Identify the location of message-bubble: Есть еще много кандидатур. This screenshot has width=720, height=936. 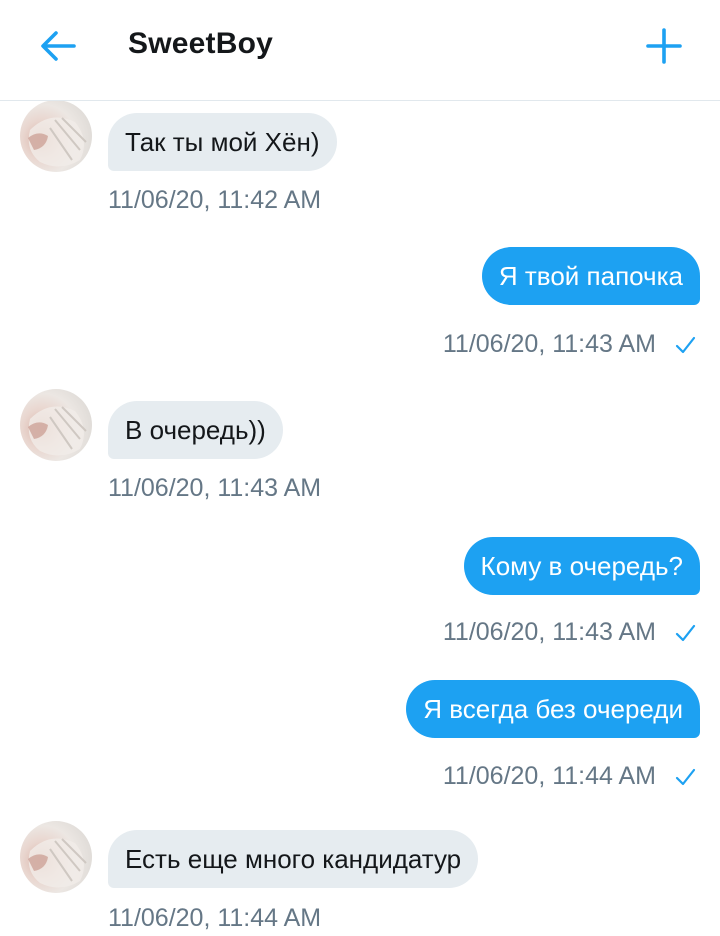
(293, 859).